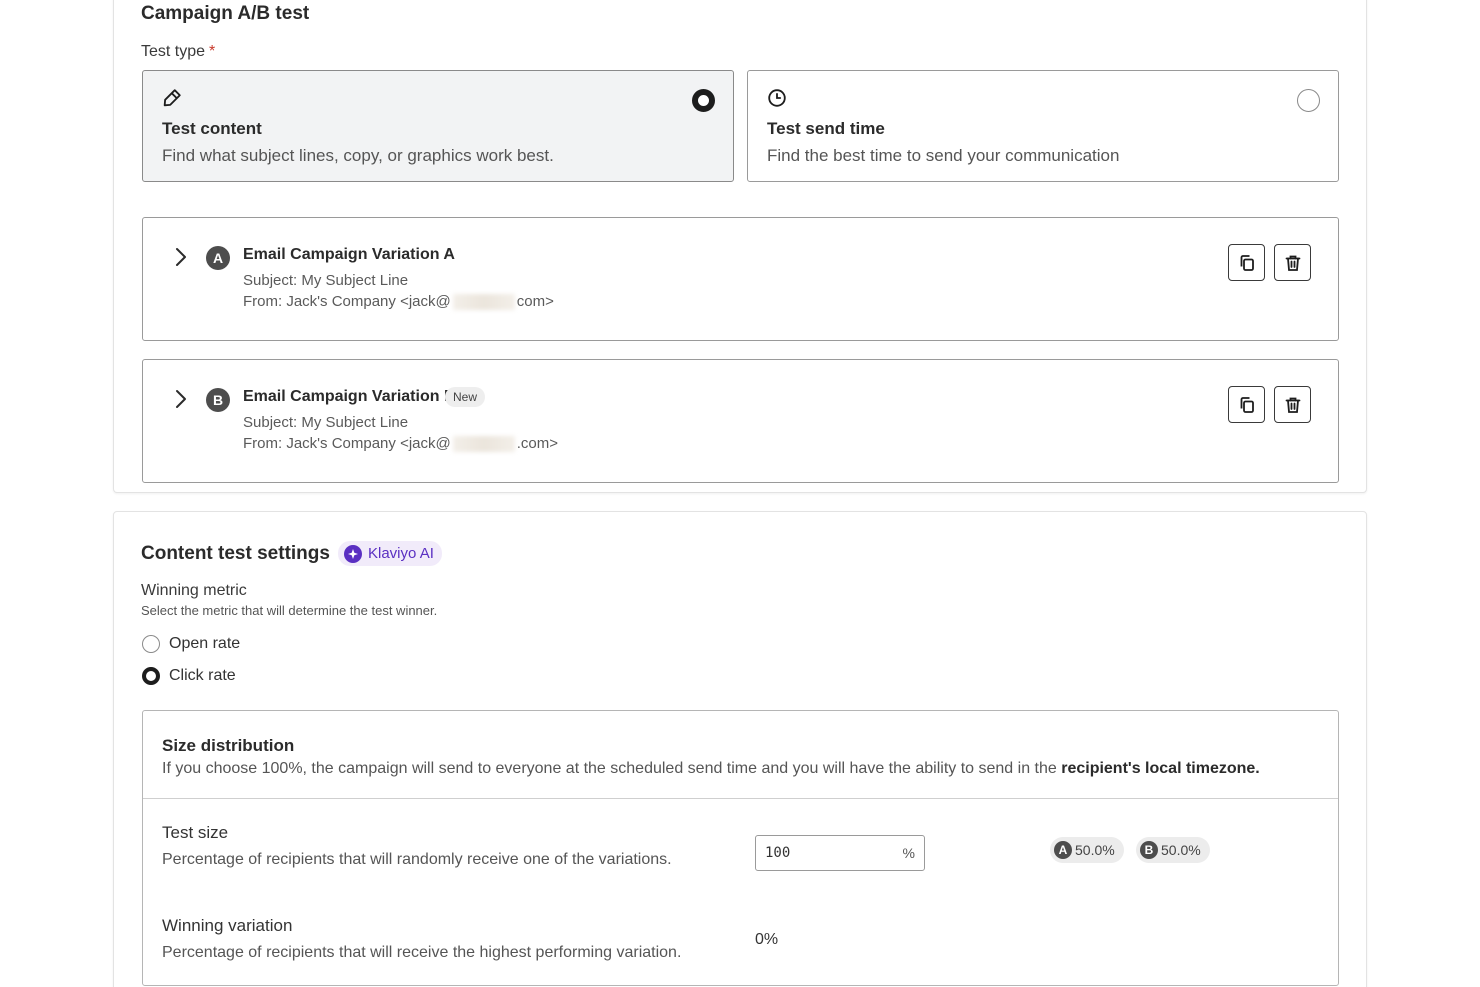 The width and height of the screenshot is (1480, 987). What do you see at coordinates (195, 832) in the screenshot?
I see `test-size-label: Test size` at bounding box center [195, 832].